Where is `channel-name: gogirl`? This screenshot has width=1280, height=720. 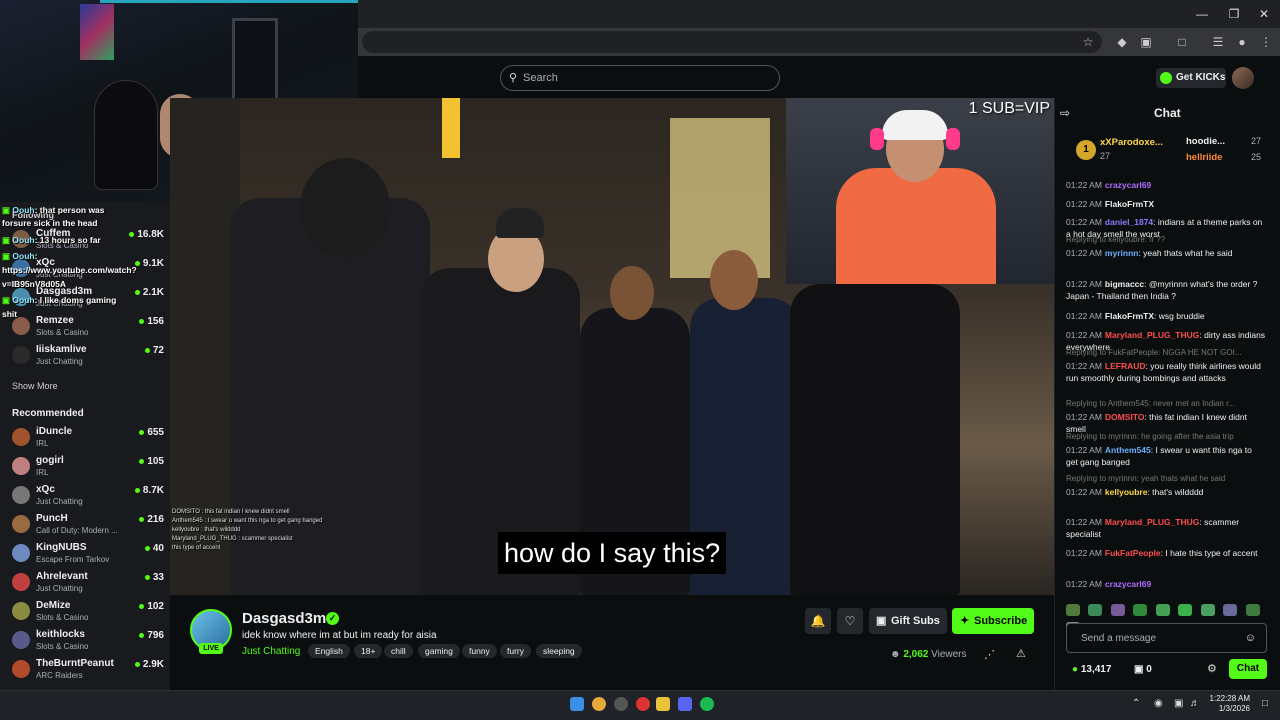 channel-name: gogirl is located at coordinates (50, 460).